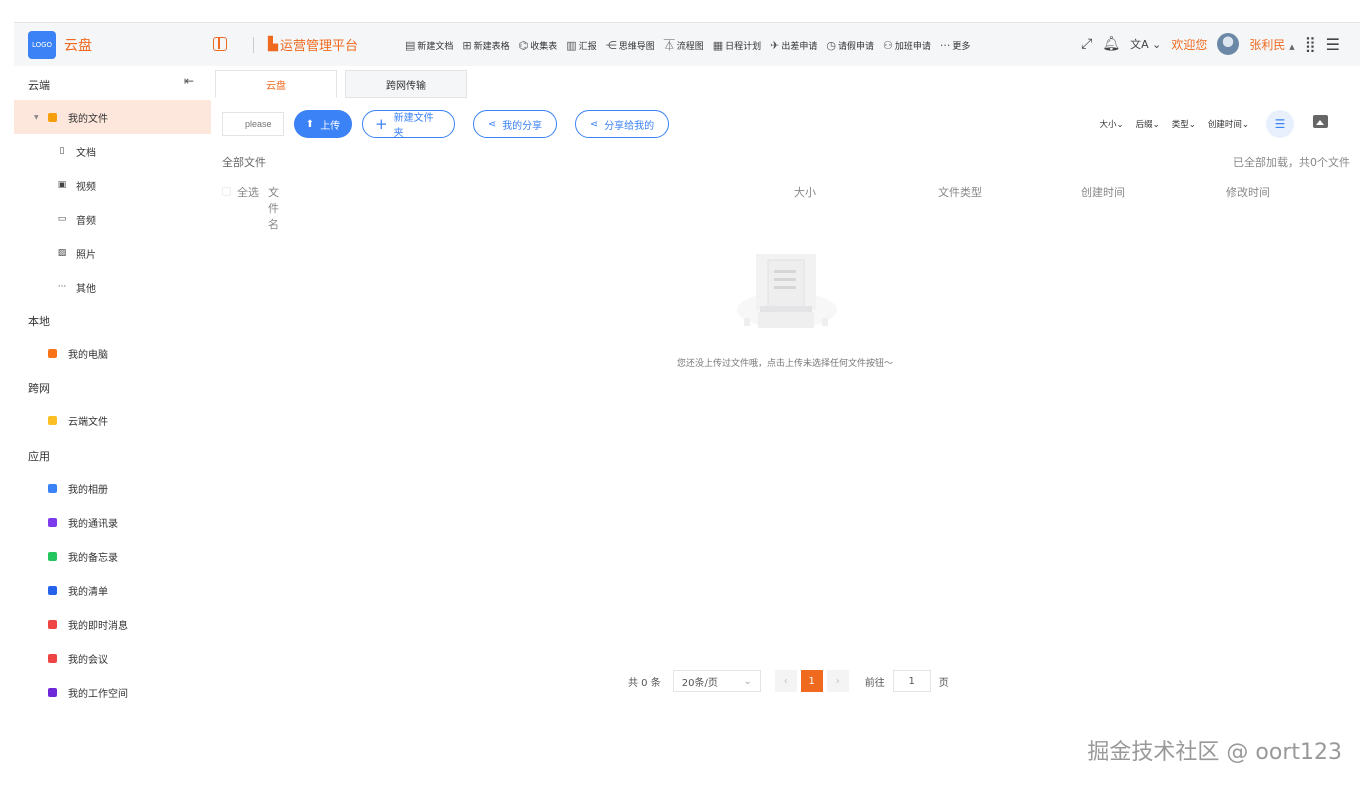 This screenshot has width=1366, height=786. What do you see at coordinates (630, 45) in the screenshot?
I see `toolbar-item-mindmap: ⋲ 思维导图` at bounding box center [630, 45].